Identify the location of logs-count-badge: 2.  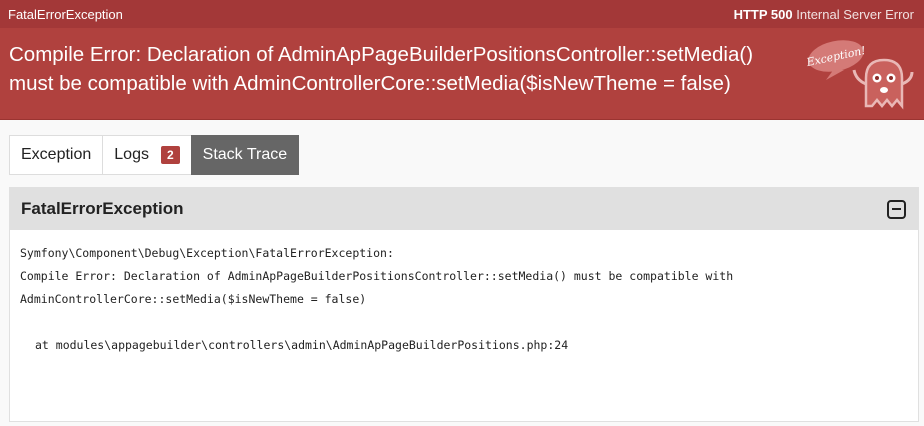
(170, 155).